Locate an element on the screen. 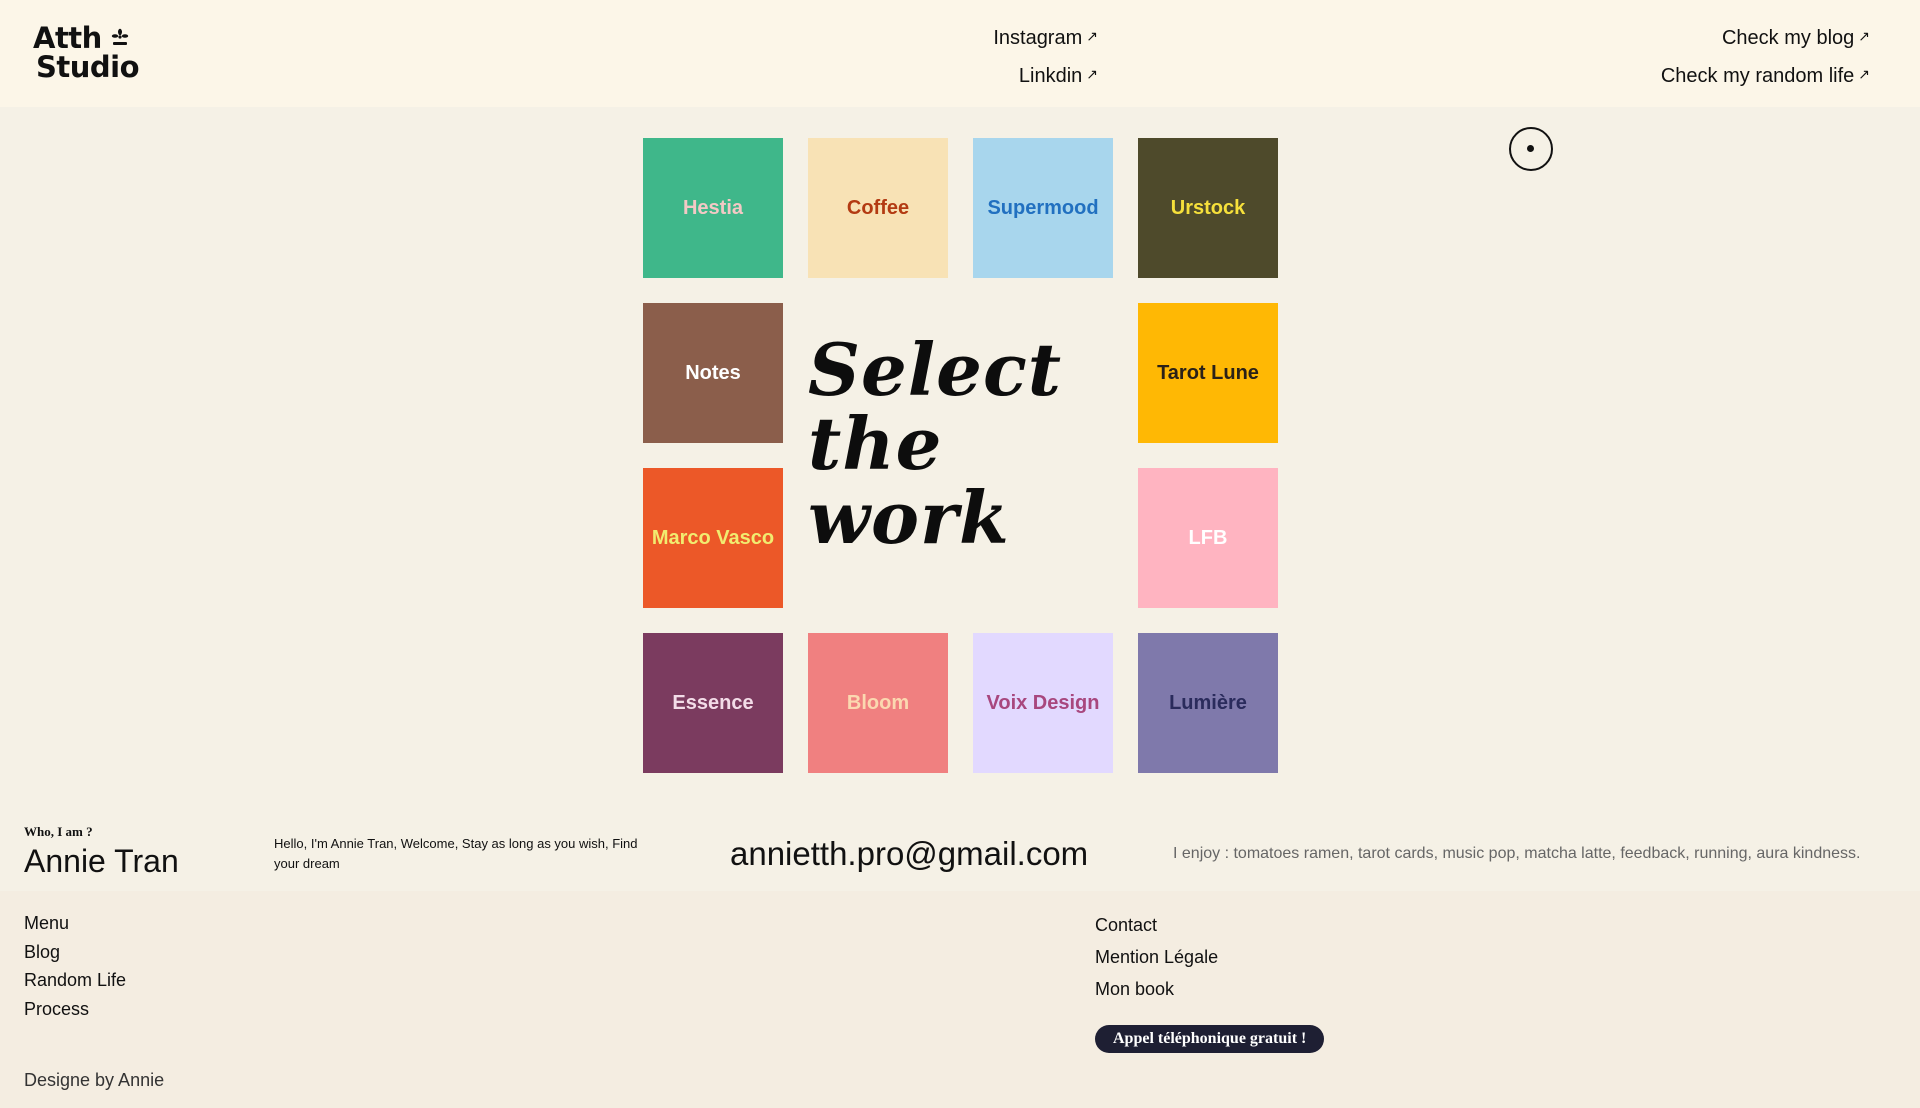 The image size is (1920, 1108). work-tile-label: Bloom is located at coordinates (878, 702).